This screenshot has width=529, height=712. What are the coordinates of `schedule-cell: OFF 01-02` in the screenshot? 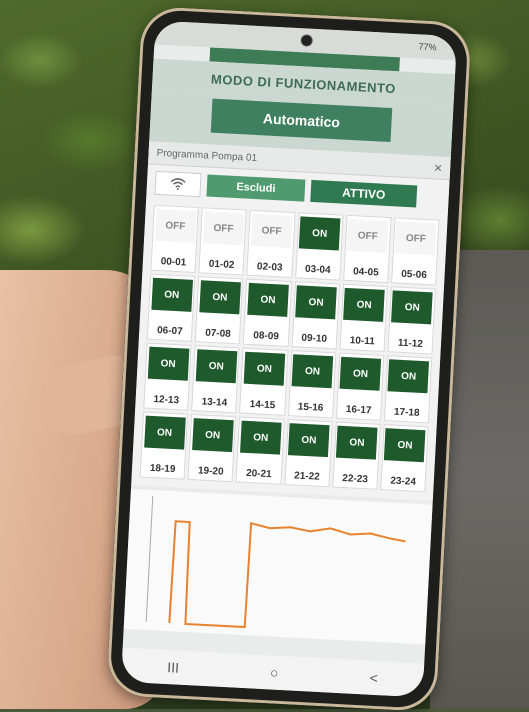 It's located at (223, 241).